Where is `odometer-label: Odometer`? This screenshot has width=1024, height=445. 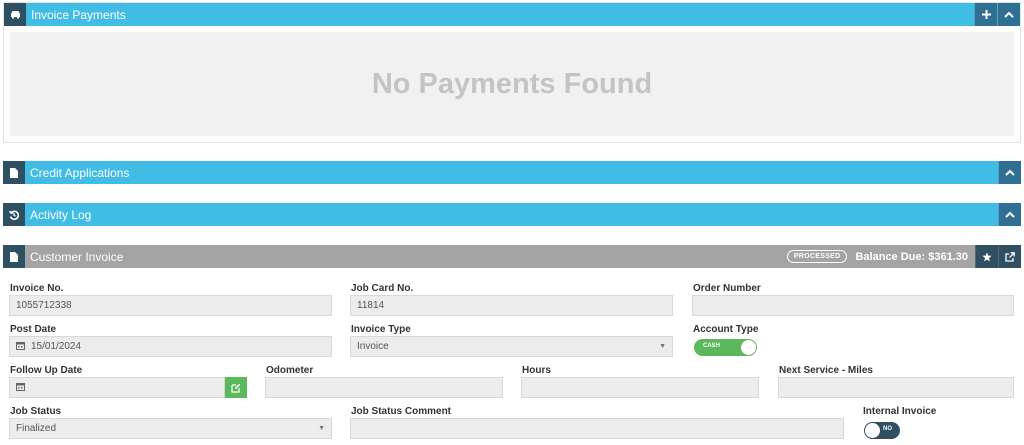
odometer-label: Odometer is located at coordinates (290, 370).